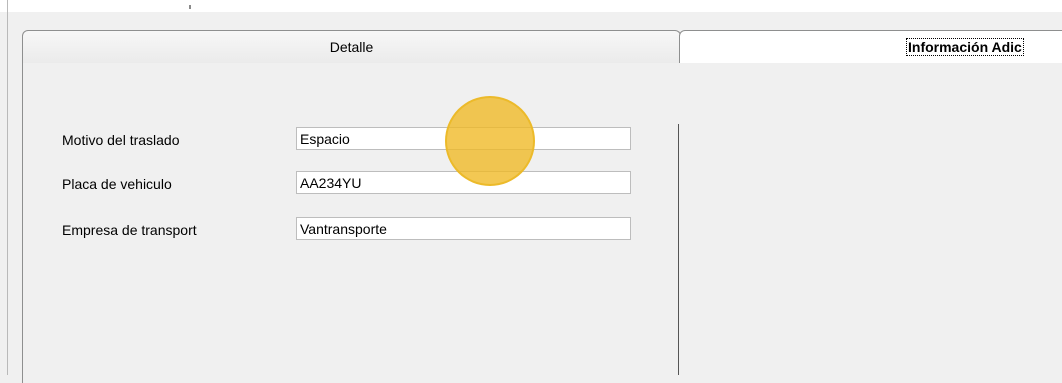 Image resolution: width=1062 pixels, height=383 pixels. Describe the element at coordinates (463, 138) in the screenshot. I see `motivo-field` at that location.